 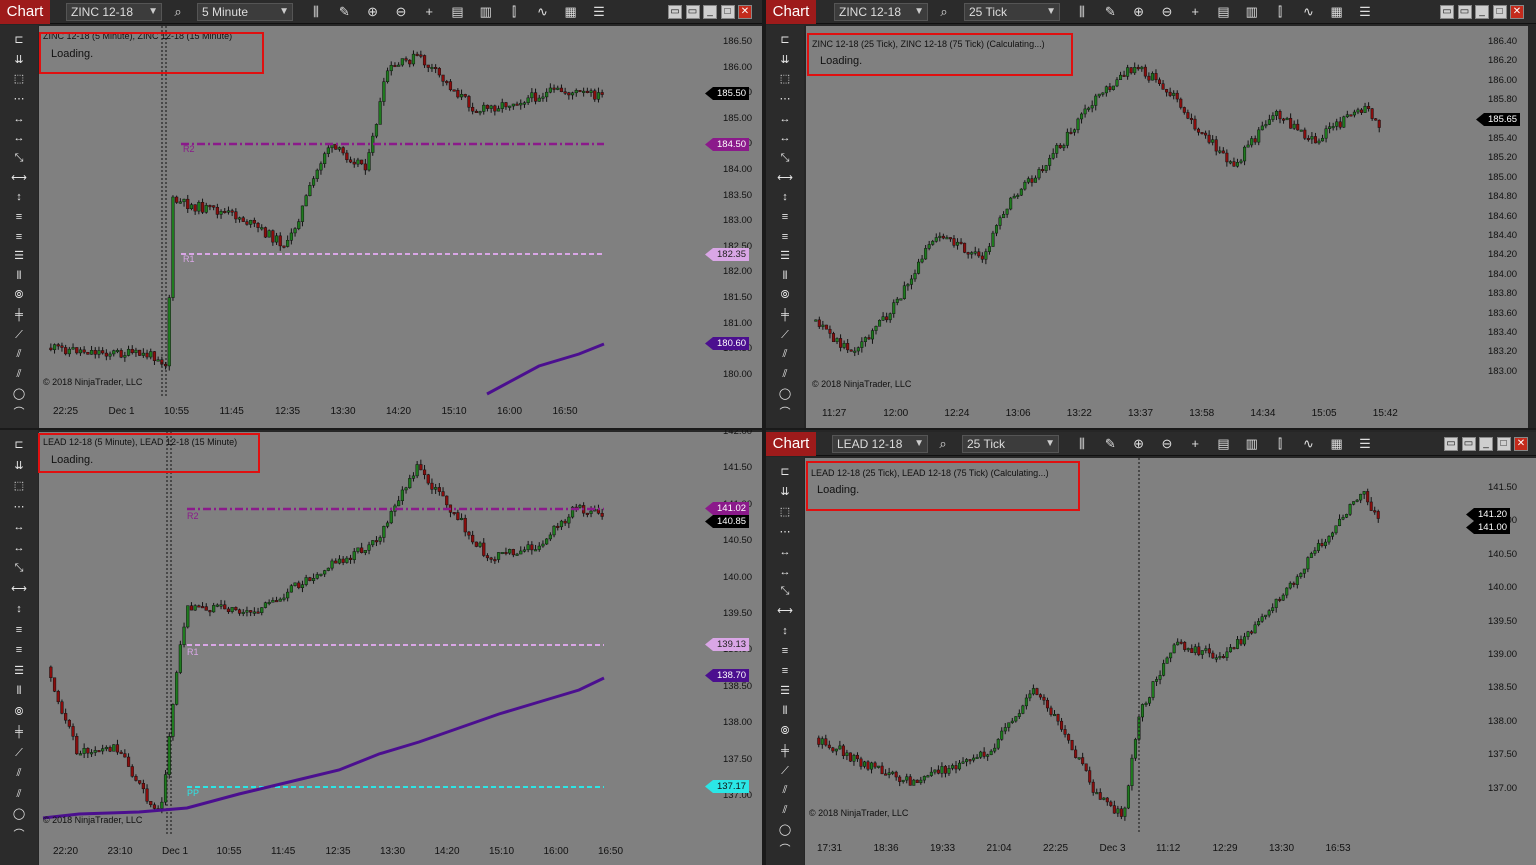 What do you see at coordinates (19, 394) in the screenshot?
I see `ellipse-icon: ◯` at bounding box center [19, 394].